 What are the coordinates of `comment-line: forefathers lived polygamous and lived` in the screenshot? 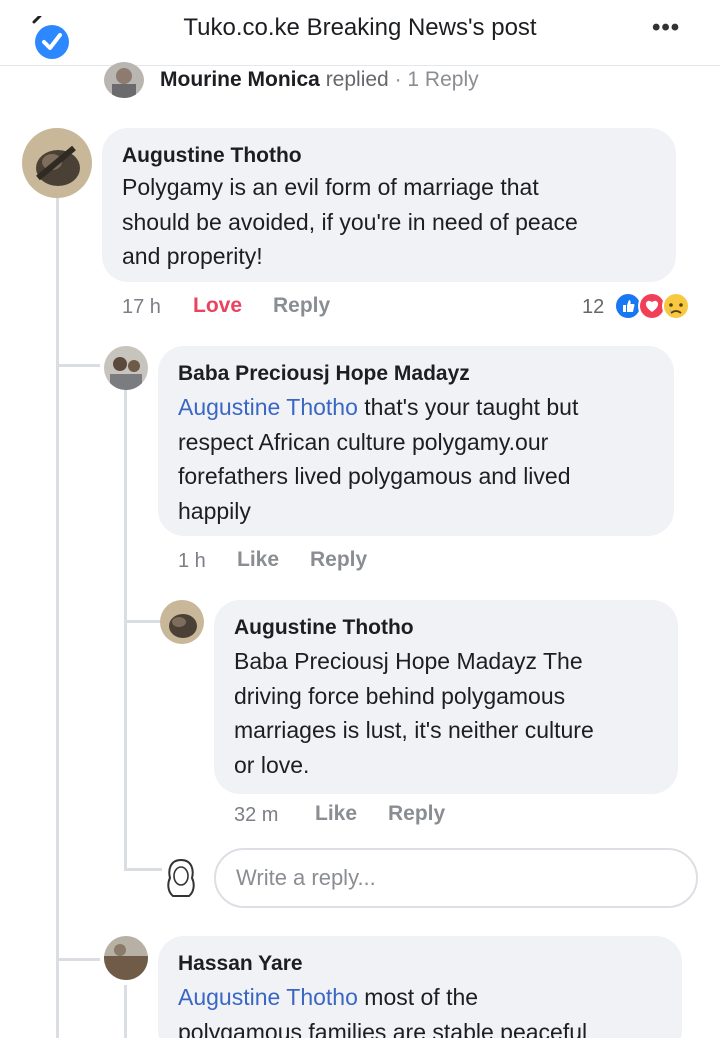 It's located at (374, 476).